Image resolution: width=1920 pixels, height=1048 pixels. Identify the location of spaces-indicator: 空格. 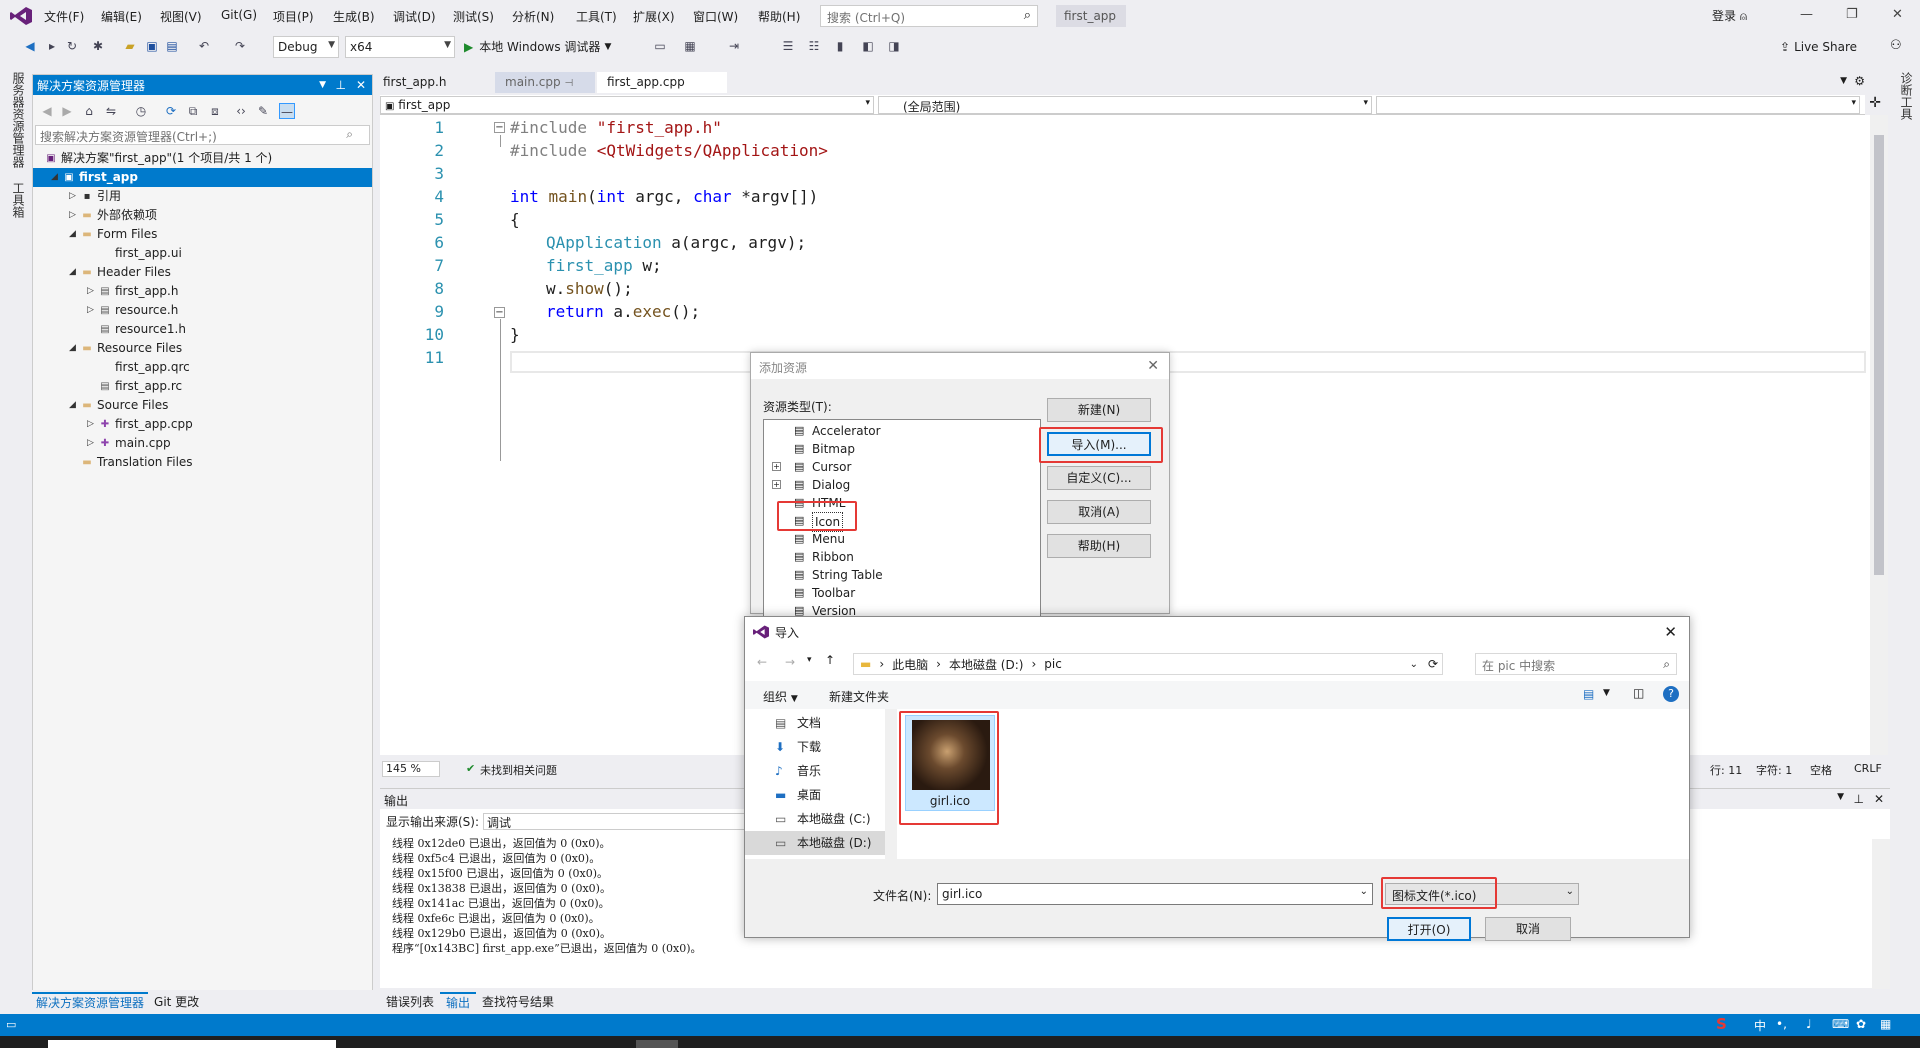
(1821, 770).